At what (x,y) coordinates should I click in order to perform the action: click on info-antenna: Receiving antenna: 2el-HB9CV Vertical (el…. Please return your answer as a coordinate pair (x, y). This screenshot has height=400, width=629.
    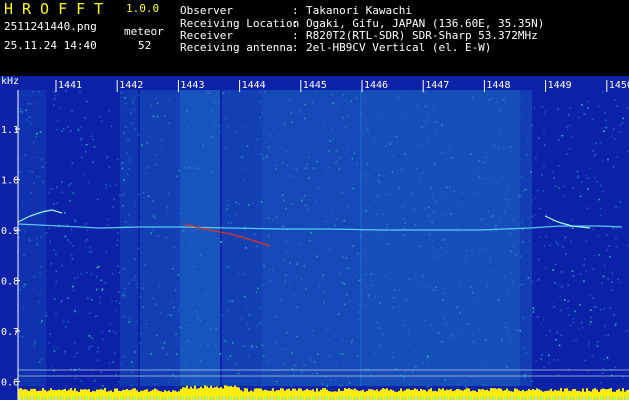
    Looking at the image, I should click on (336, 47).